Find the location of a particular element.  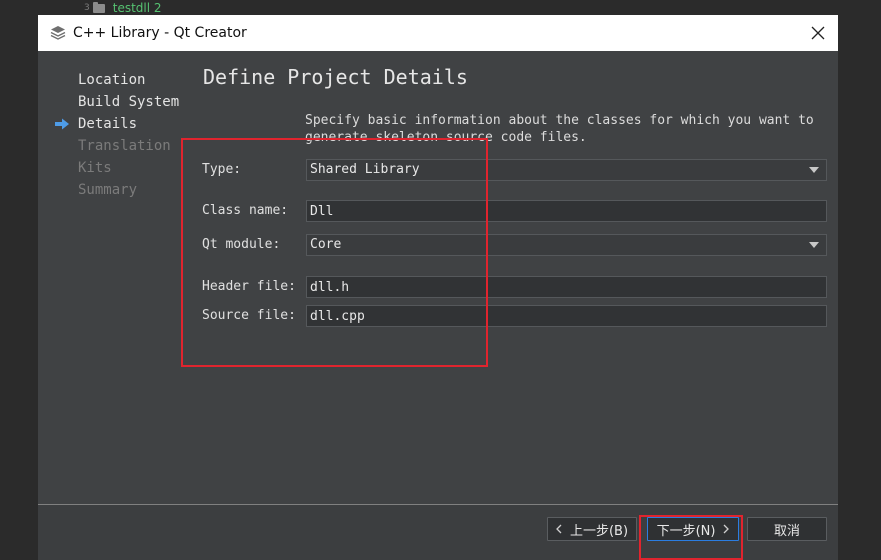

back-button-label: 上一步(B) is located at coordinates (599, 531).